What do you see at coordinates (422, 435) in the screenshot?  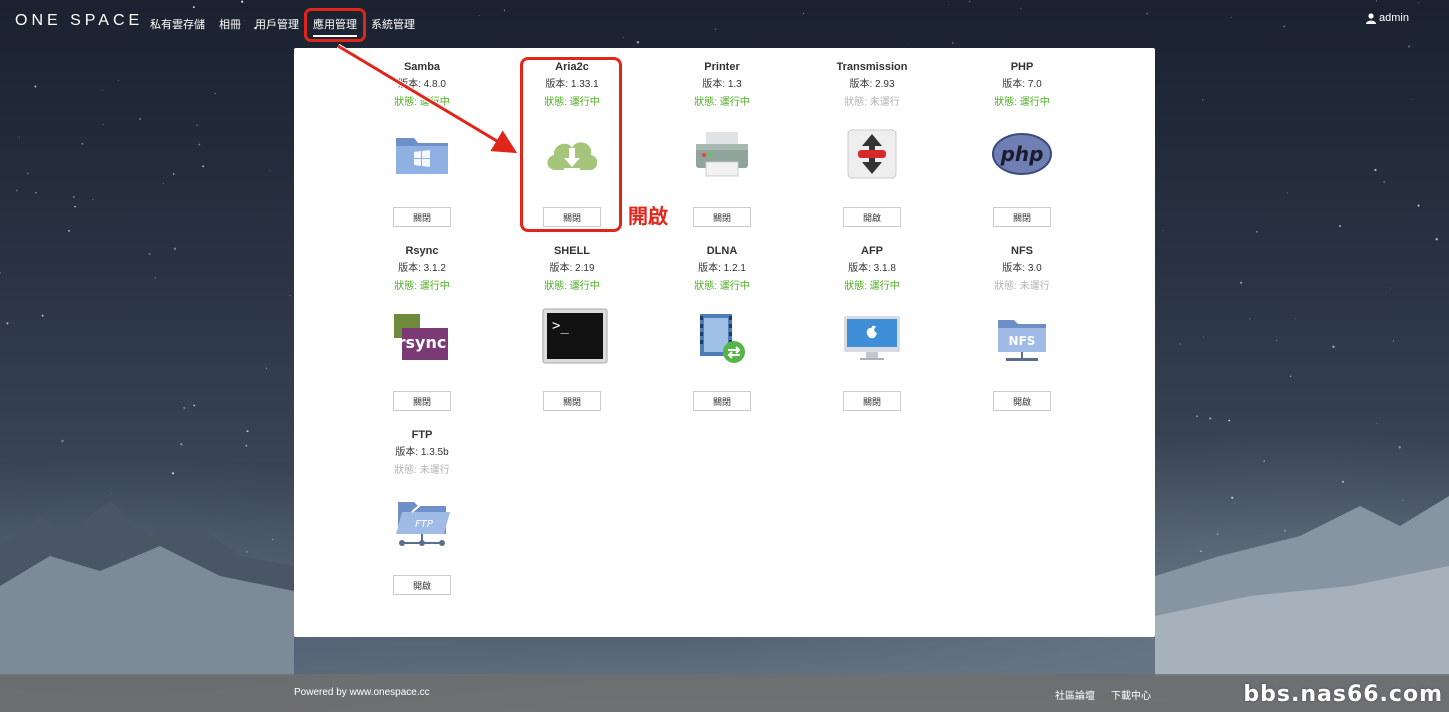 I see `app-name: FTP` at bounding box center [422, 435].